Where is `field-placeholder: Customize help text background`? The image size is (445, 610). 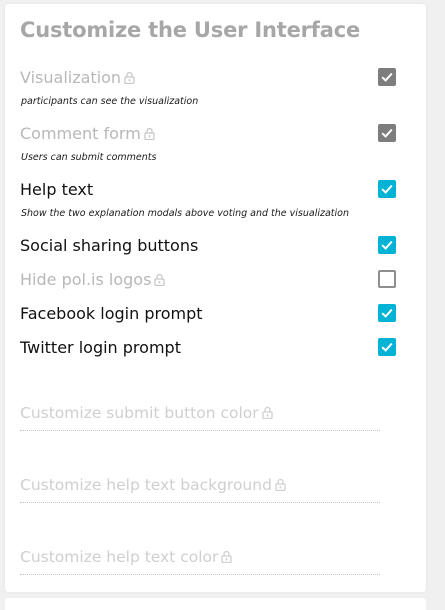 field-placeholder: Customize help text background is located at coordinates (146, 485).